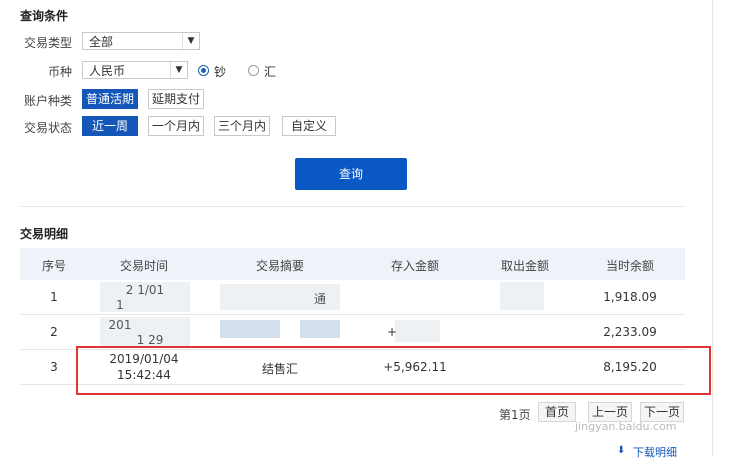 Image resolution: width=755 pixels, height=460 pixels. I want to click on row-date: 2 1/01, so click(145, 290).